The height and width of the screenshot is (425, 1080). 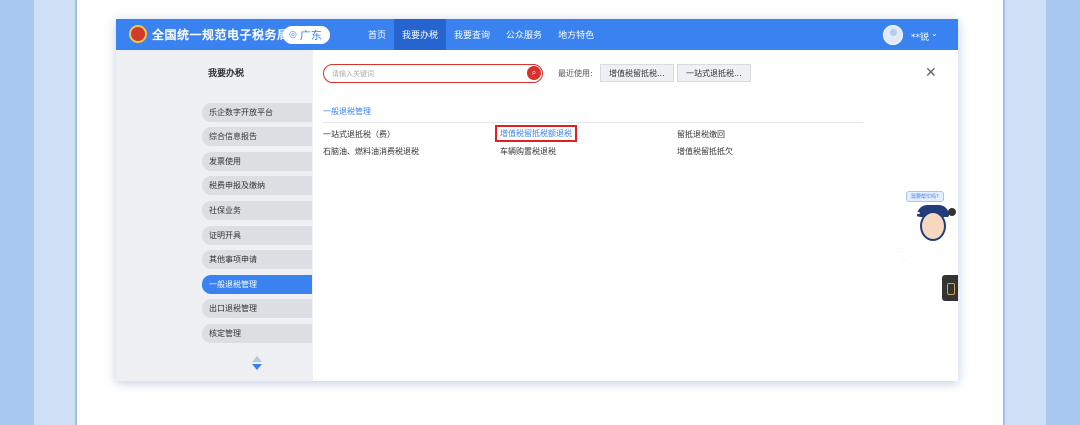 What do you see at coordinates (257, 259) in the screenshot?
I see `sidebar-item-other-requests: 其他事项申请` at bounding box center [257, 259].